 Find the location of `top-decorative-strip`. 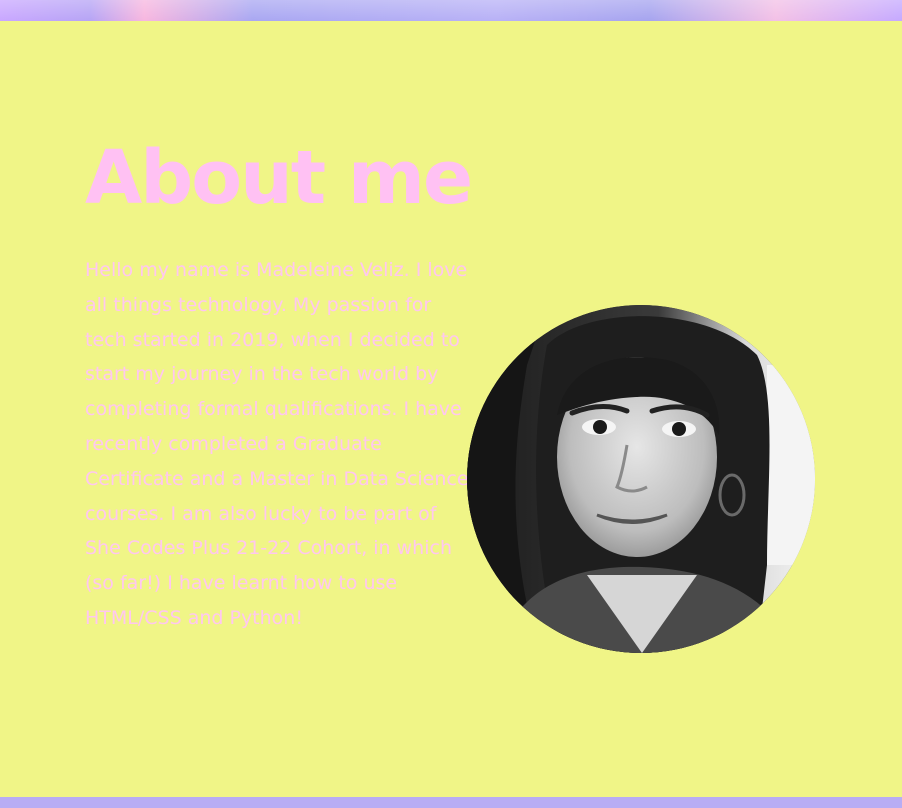

top-decorative-strip is located at coordinates (451, 10).